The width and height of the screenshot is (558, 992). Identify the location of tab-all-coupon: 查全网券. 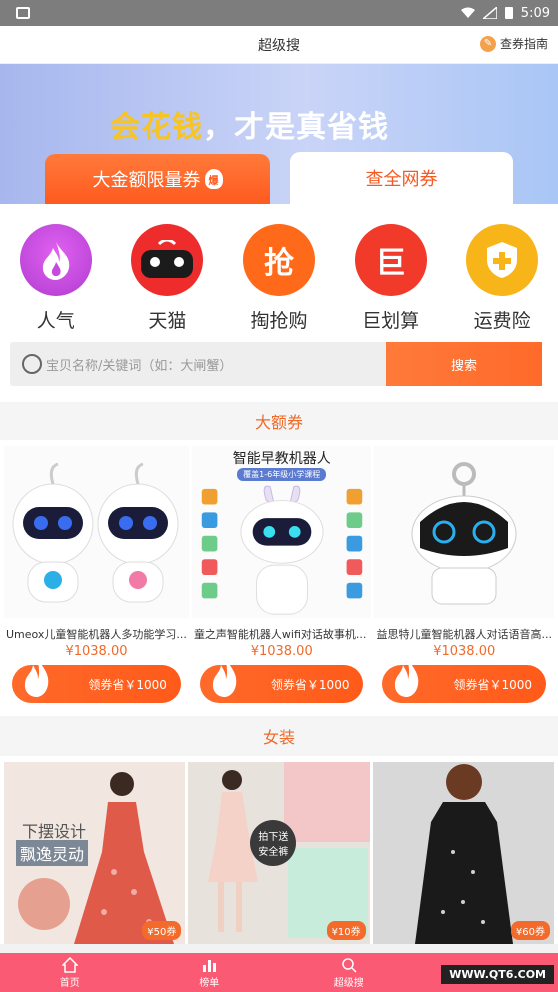
(401, 178).